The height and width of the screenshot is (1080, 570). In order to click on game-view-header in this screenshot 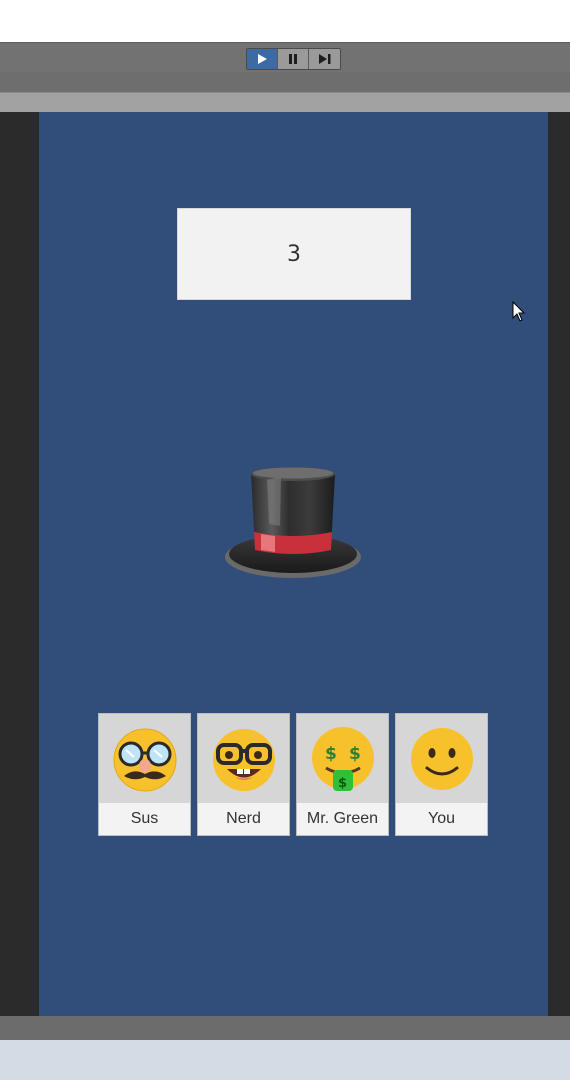, I will do `click(285, 102)`.